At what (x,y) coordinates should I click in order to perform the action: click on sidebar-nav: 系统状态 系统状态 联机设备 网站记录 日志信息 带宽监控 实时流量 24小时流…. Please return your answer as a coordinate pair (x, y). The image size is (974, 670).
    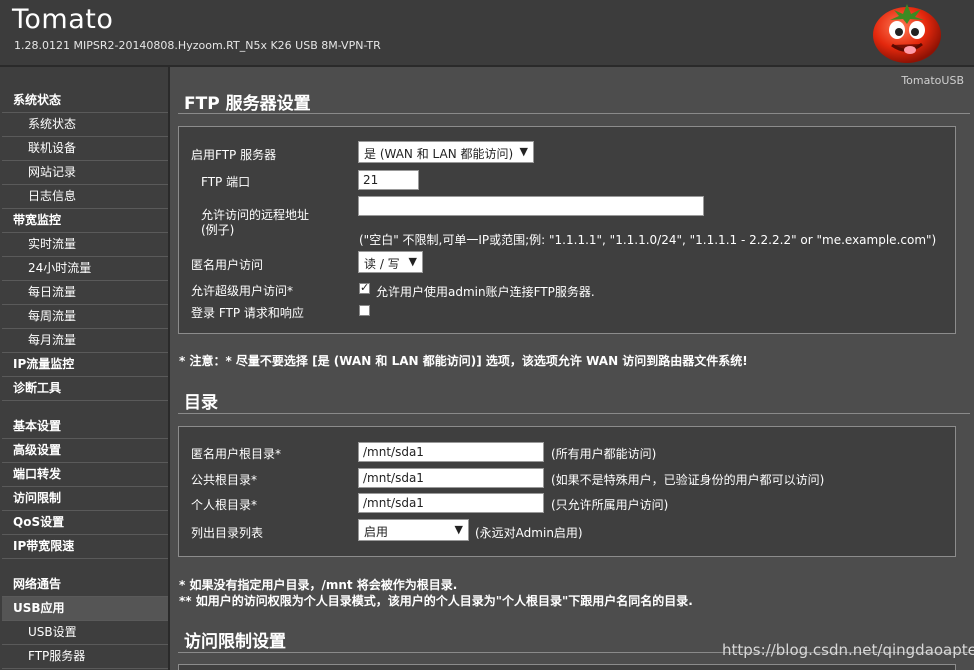
    Looking at the image, I should click on (85, 379).